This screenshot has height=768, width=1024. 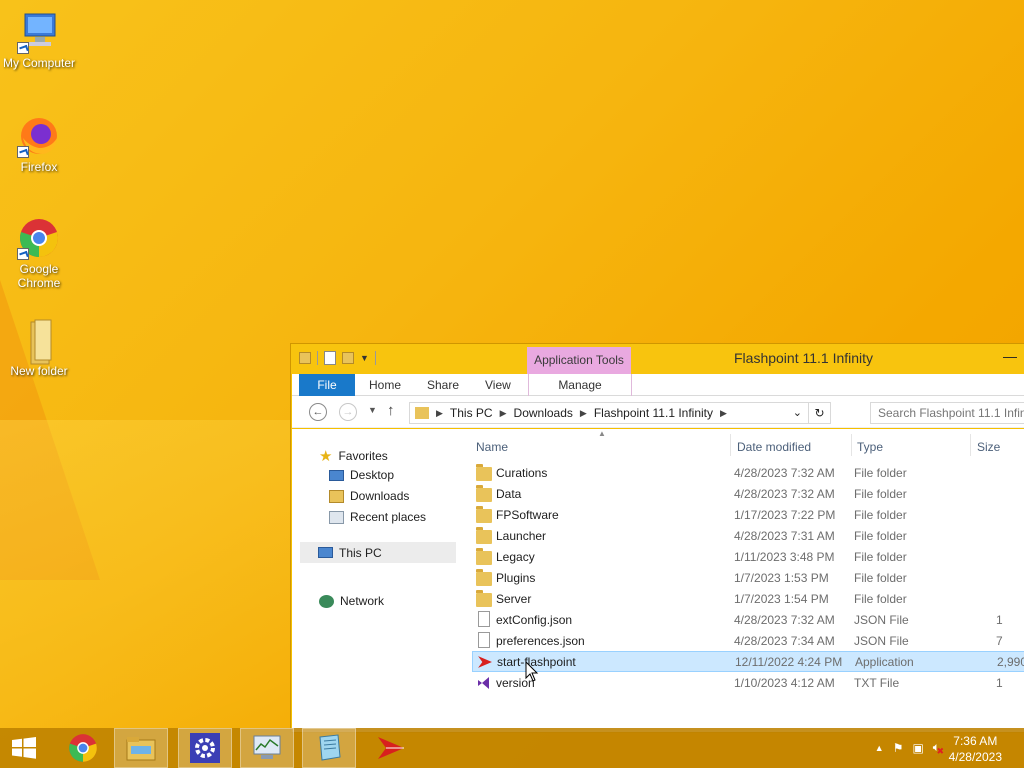 What do you see at coordinates (580, 385) in the screenshot?
I see `tab-manage: Manage` at bounding box center [580, 385].